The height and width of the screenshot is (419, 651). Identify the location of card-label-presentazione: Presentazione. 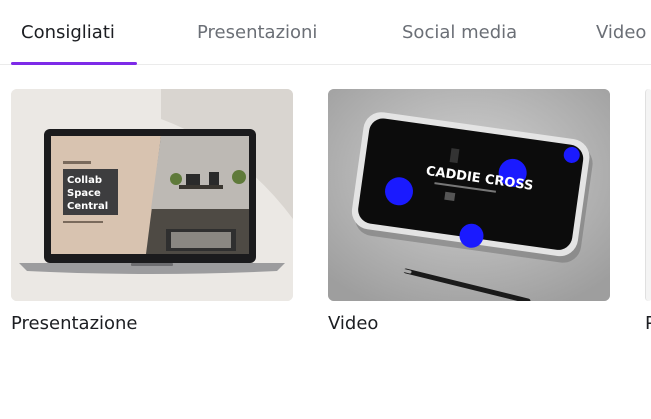
(74, 323).